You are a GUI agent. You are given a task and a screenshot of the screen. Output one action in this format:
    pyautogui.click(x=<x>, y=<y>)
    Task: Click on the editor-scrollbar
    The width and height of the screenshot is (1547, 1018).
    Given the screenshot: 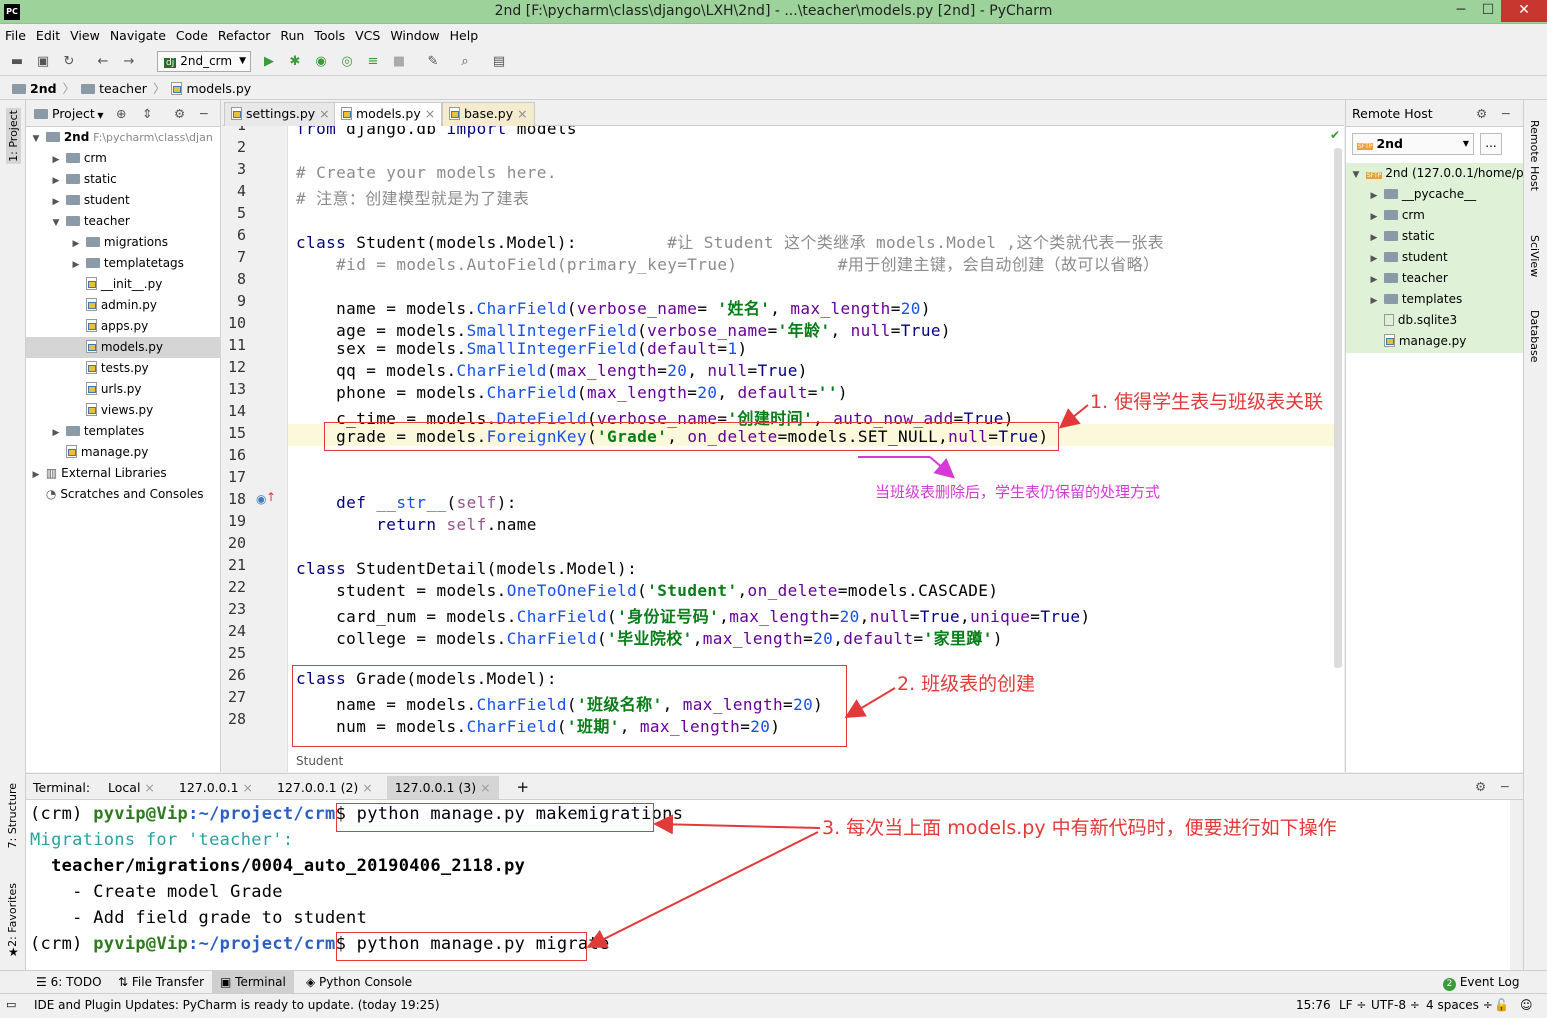 What is the action you would take?
    pyautogui.click(x=1338, y=408)
    